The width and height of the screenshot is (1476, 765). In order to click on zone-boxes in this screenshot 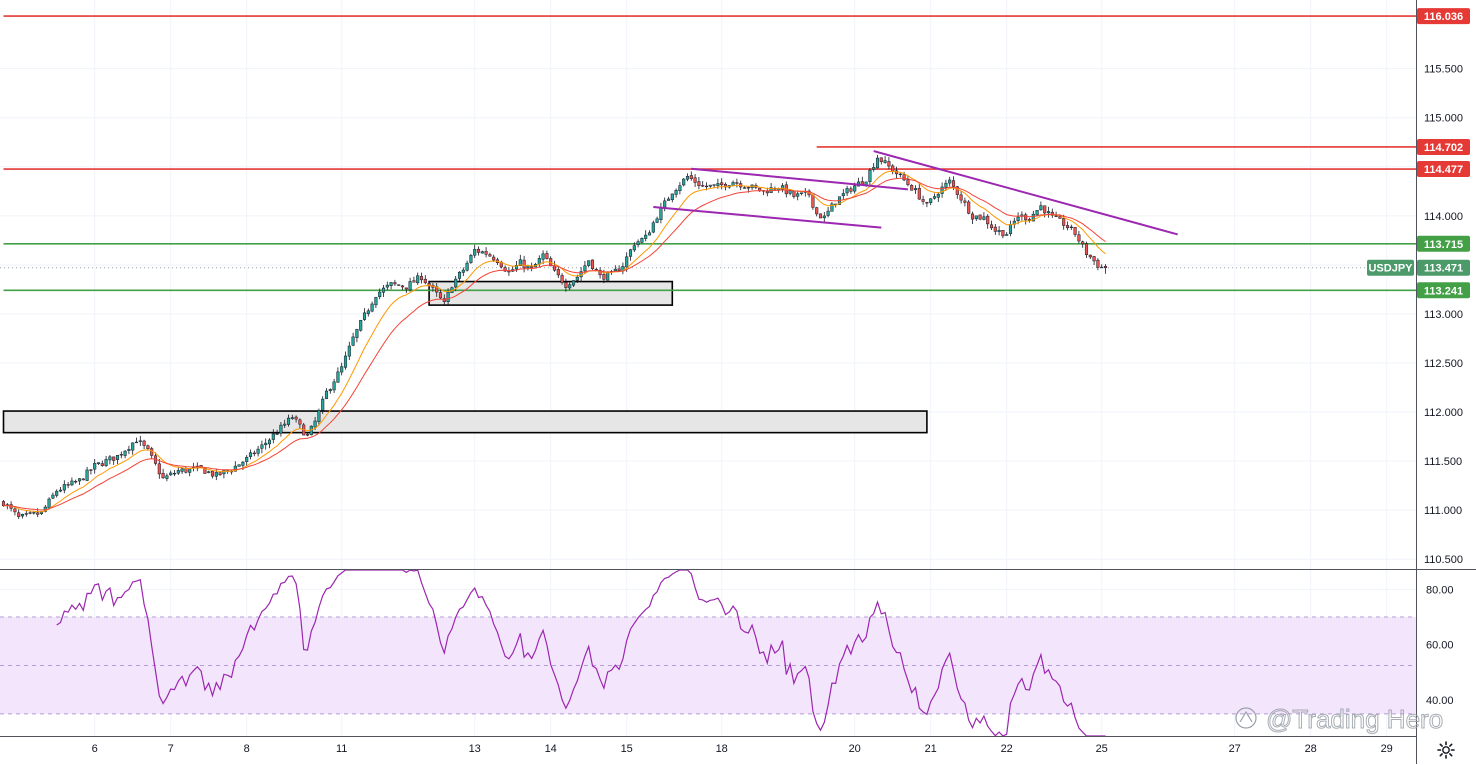, I will do `click(465, 357)`.